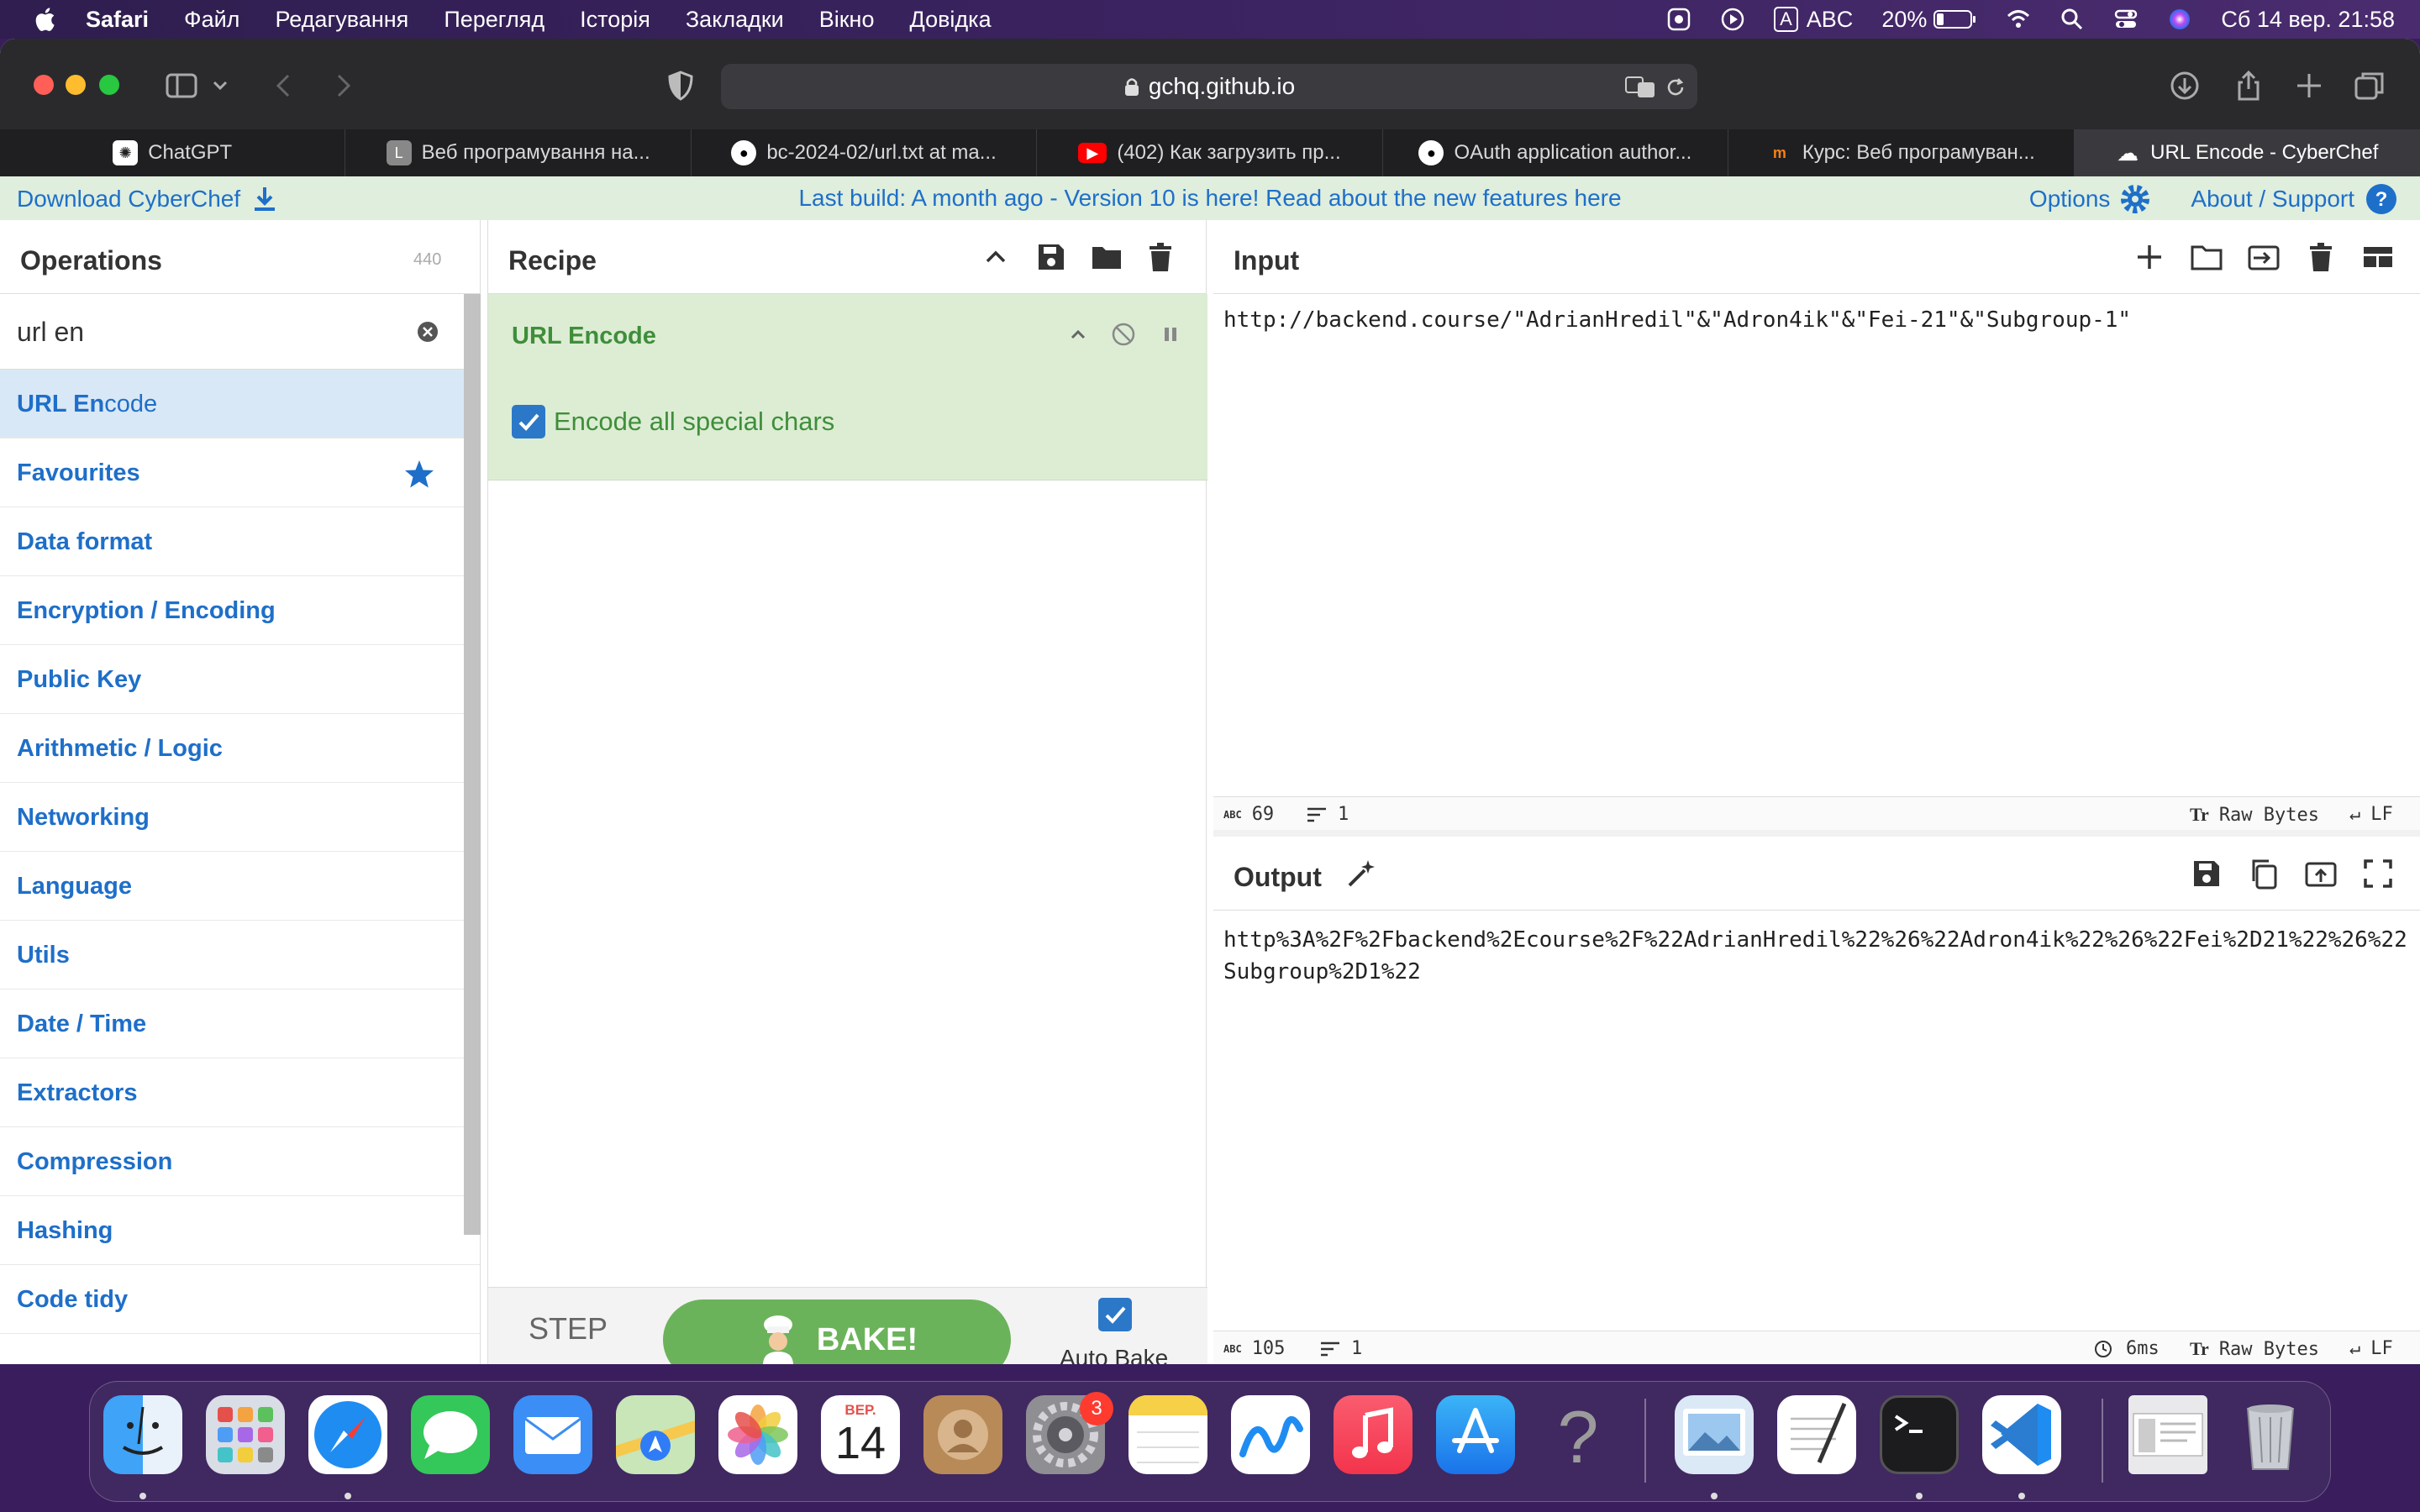 Image resolution: width=2420 pixels, height=1512 pixels. What do you see at coordinates (1167, 1434) in the screenshot?
I see `dock-notes` at bounding box center [1167, 1434].